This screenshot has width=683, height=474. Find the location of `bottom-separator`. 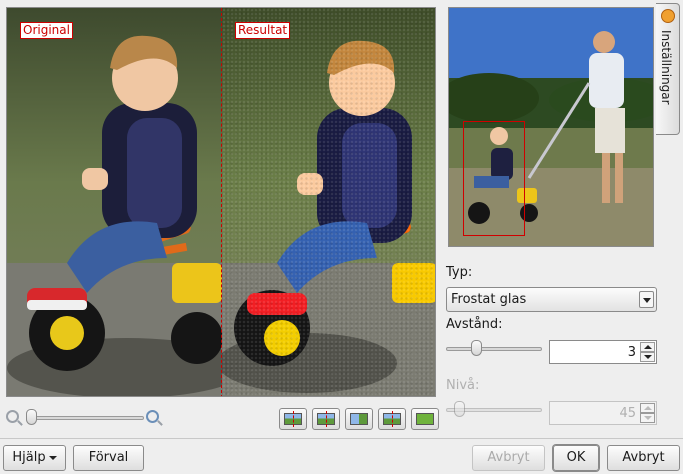

bottom-separator is located at coordinates (341, 438).